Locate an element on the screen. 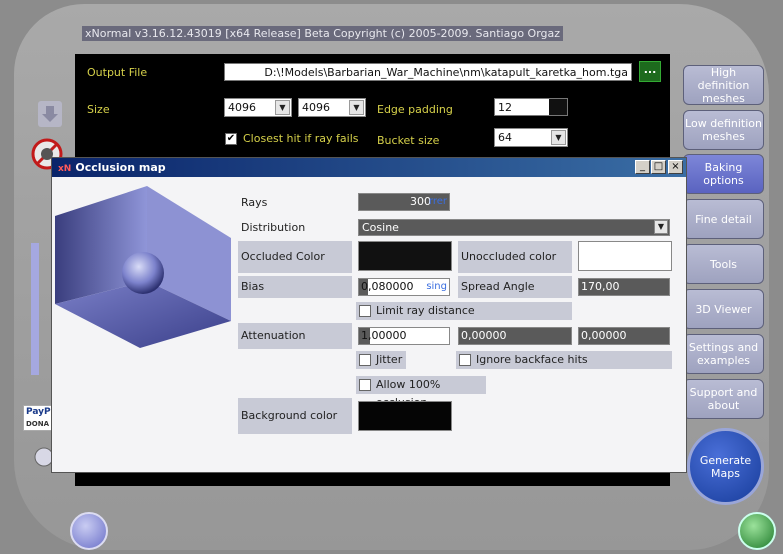  closest-hit-checkbox: ✔ is located at coordinates (231, 139).